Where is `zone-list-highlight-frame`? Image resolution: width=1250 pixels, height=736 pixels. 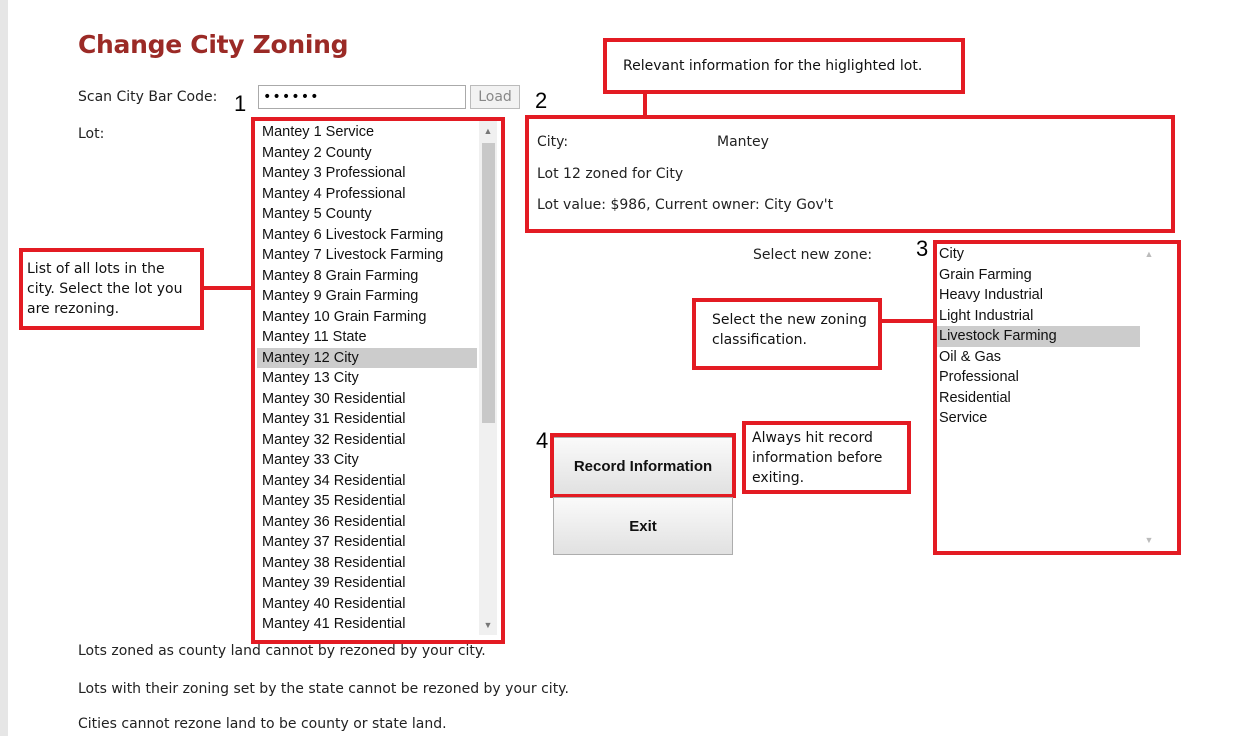
zone-list-highlight-frame is located at coordinates (1057, 397).